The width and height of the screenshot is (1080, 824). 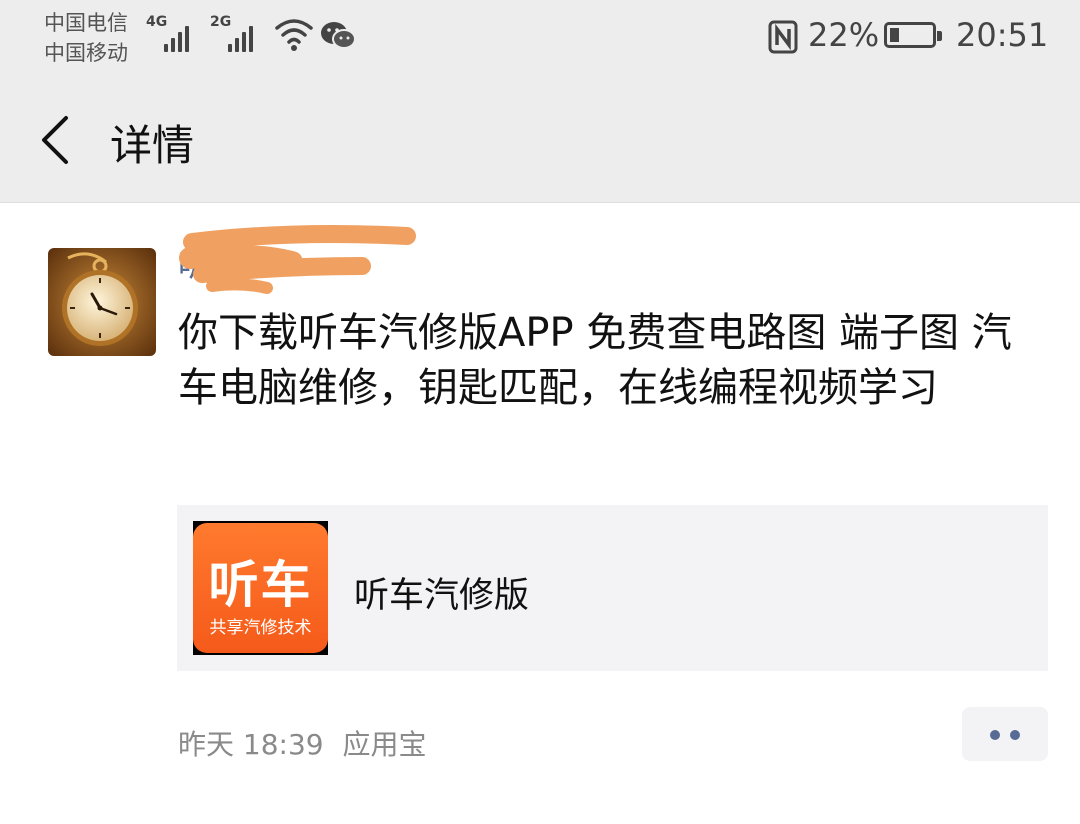 I want to click on battery-percent: 22%, so click(x=844, y=35).